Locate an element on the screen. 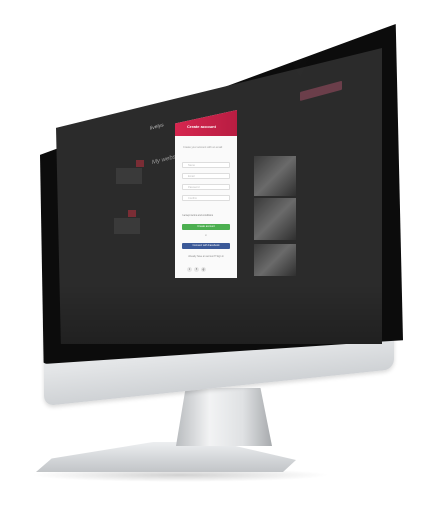  twitter-icon: t is located at coordinates (189, 269).